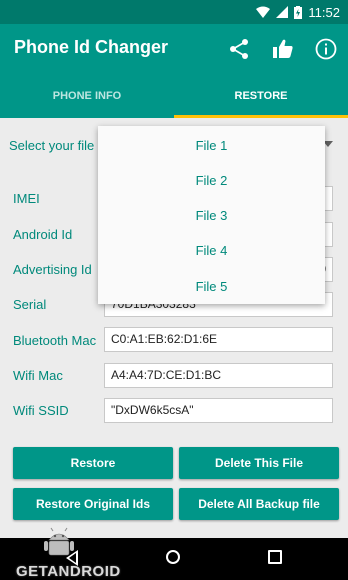 Image resolution: width=348 pixels, height=580 pixels. What do you see at coordinates (30, 304) in the screenshot?
I see `serial-label: Serial` at bounding box center [30, 304].